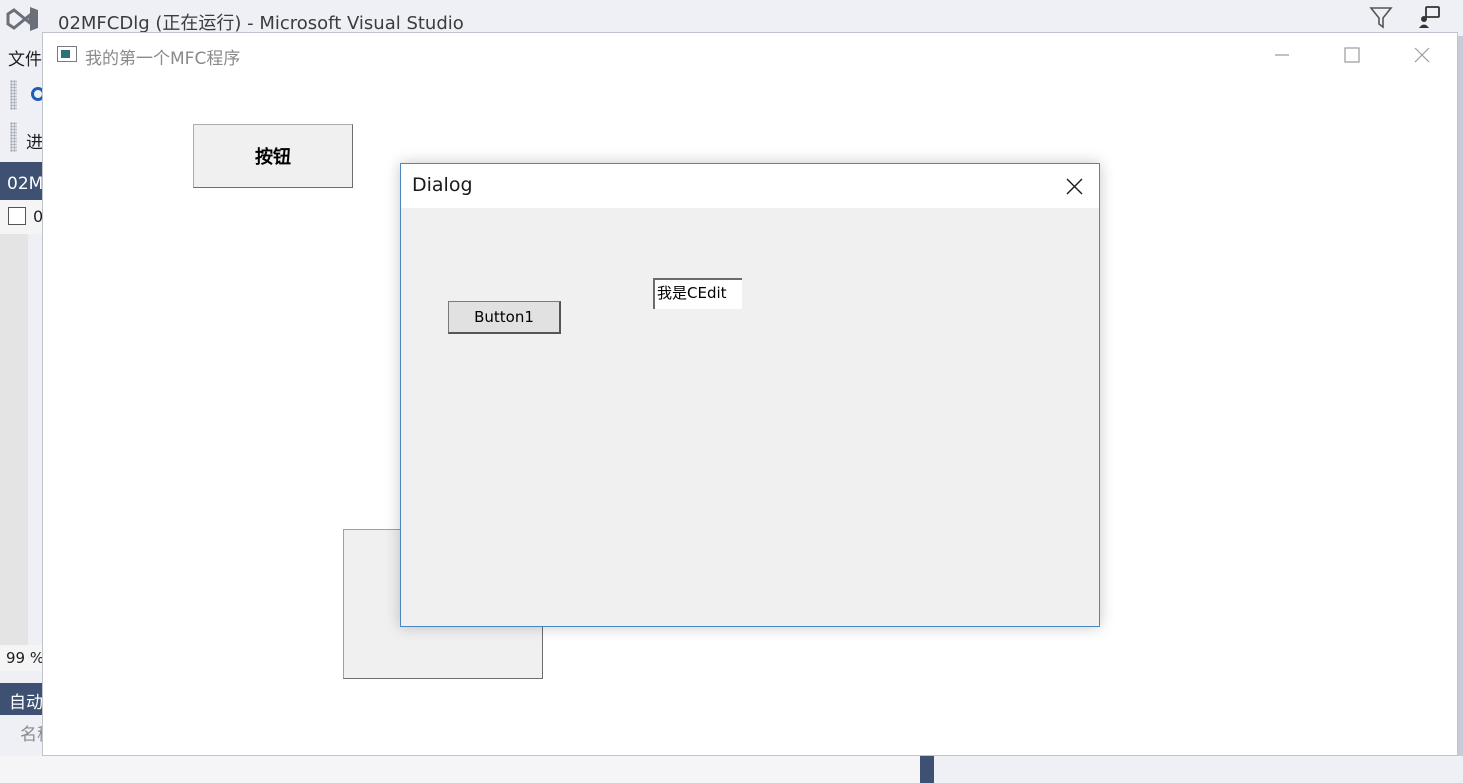 This screenshot has height=783, width=1463. What do you see at coordinates (25, 57) in the screenshot?
I see `menu-file: 文件` at bounding box center [25, 57].